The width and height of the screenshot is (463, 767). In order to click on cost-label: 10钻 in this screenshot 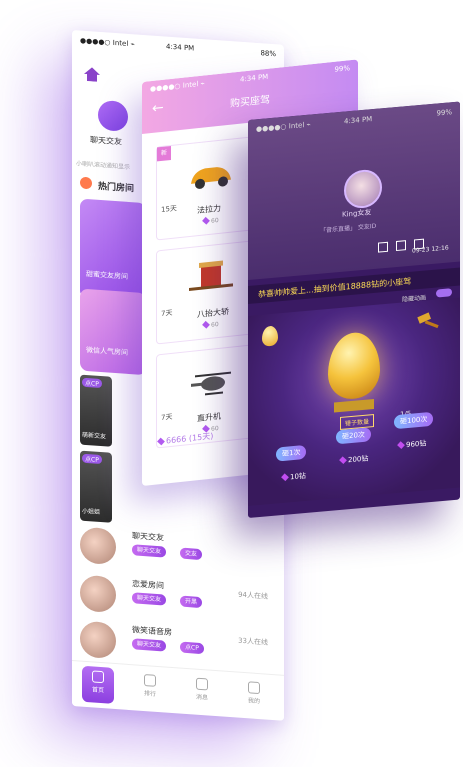, I will do `click(293, 477)`.